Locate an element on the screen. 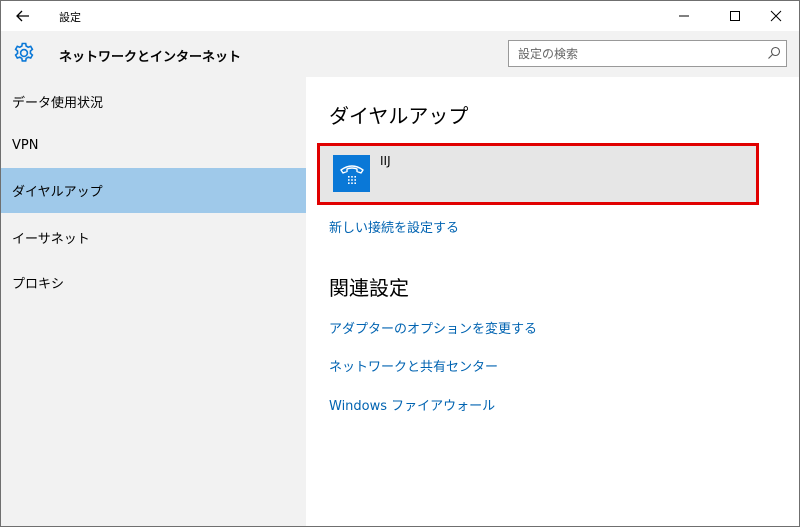 The width and height of the screenshot is (800, 527). adapter-options-link: アダプターのオプションを変更する is located at coordinates (433, 327).